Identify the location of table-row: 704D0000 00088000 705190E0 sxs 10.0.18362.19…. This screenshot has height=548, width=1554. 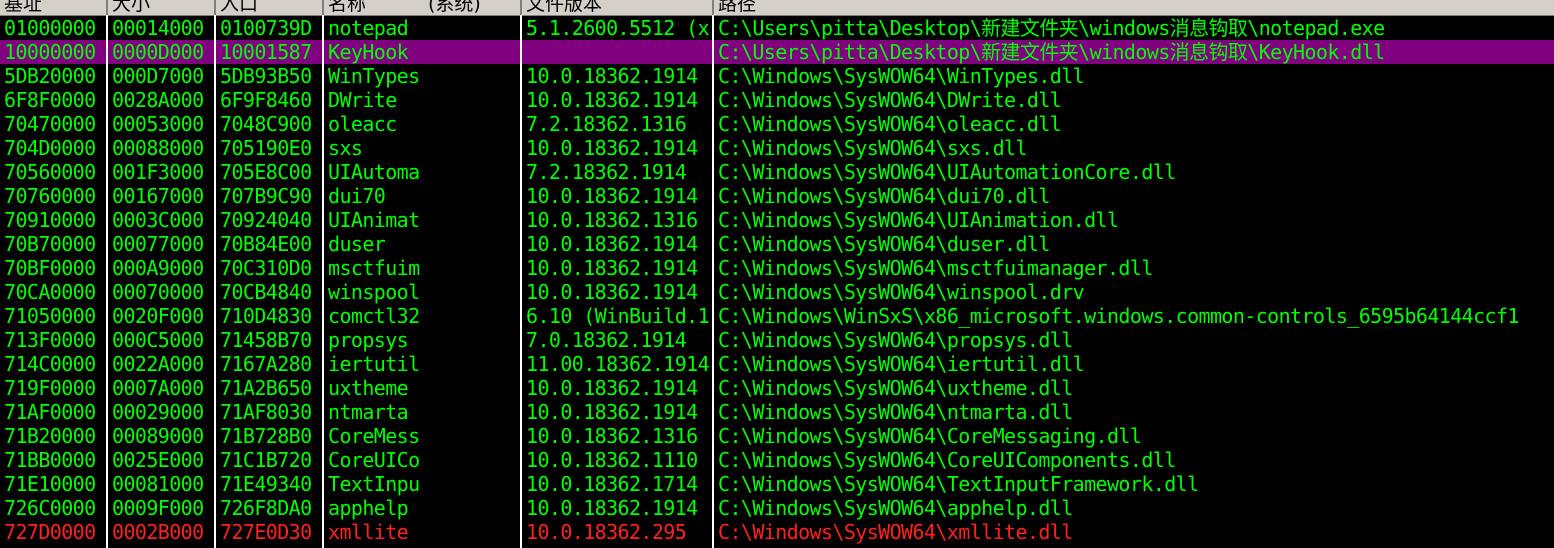
(777, 148).